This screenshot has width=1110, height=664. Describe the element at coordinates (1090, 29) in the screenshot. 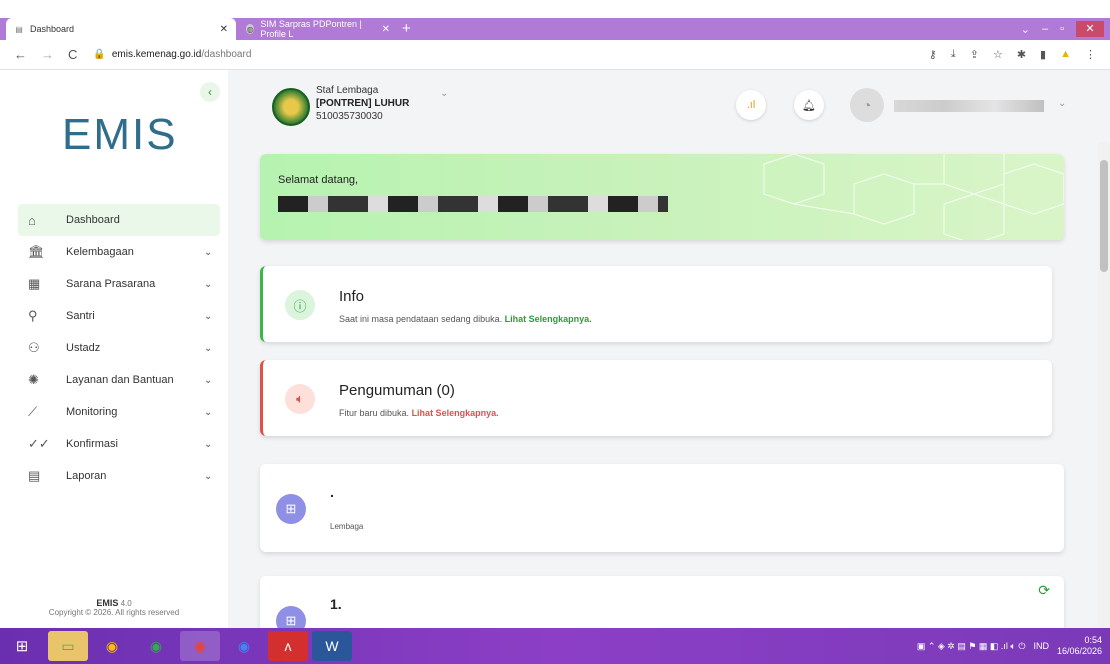

I see `close-window-icon: ✕` at that location.